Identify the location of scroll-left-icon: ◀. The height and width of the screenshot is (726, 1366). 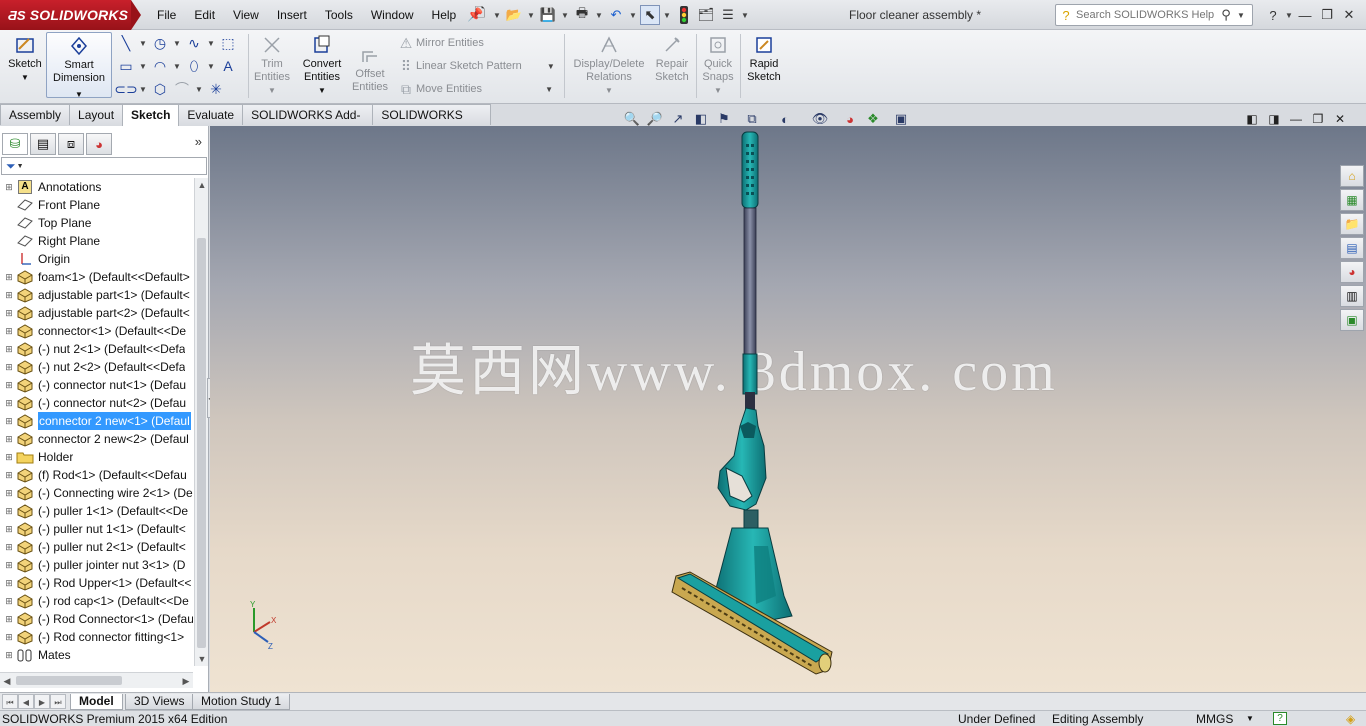
(7, 681).